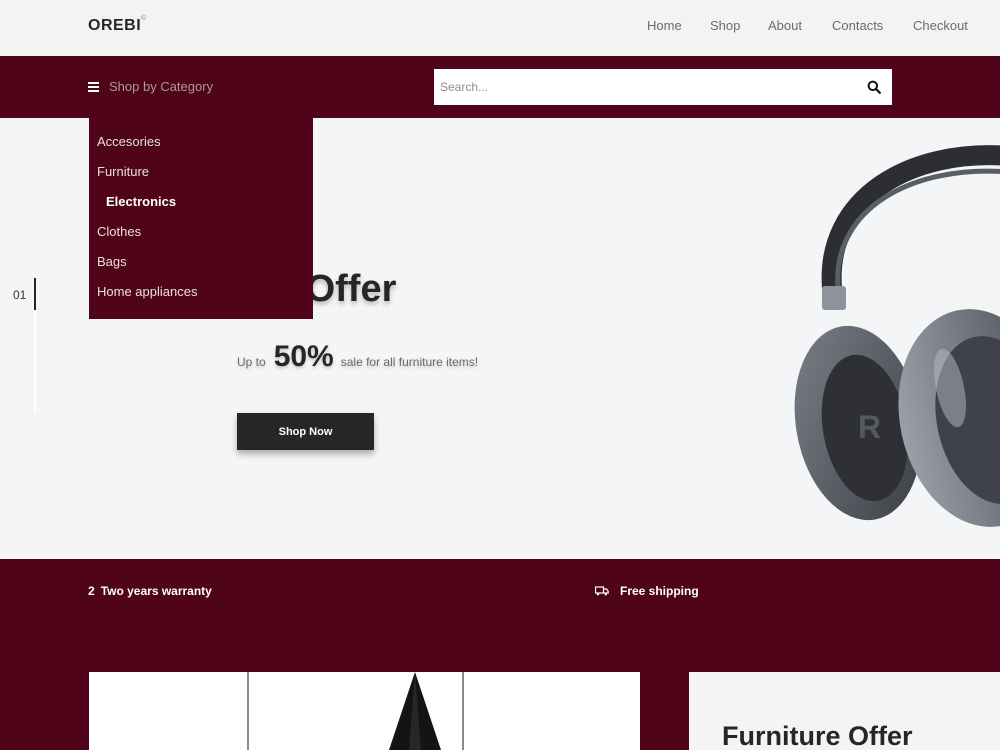 This screenshot has width=1000, height=750. I want to click on feature-shipping: Free shipping, so click(647, 591).